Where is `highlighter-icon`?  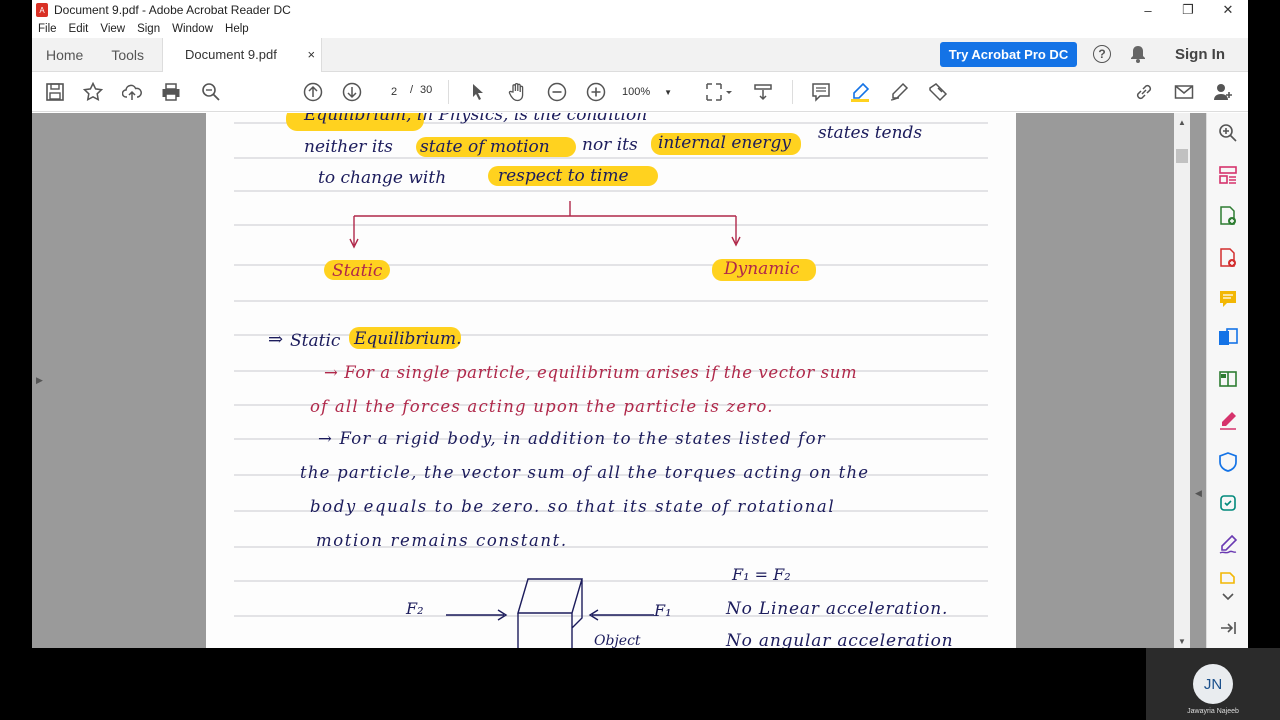 highlighter-icon is located at coordinates (860, 92).